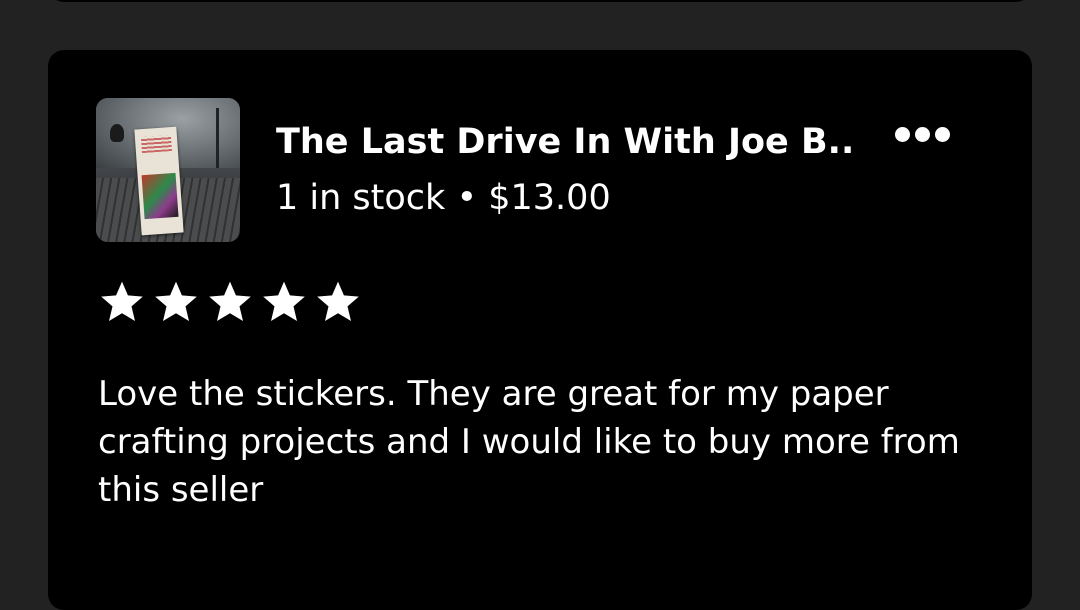 The width and height of the screenshot is (1080, 610). Describe the element at coordinates (361, 198) in the screenshot. I see `stock-status: 1 in stock` at that location.